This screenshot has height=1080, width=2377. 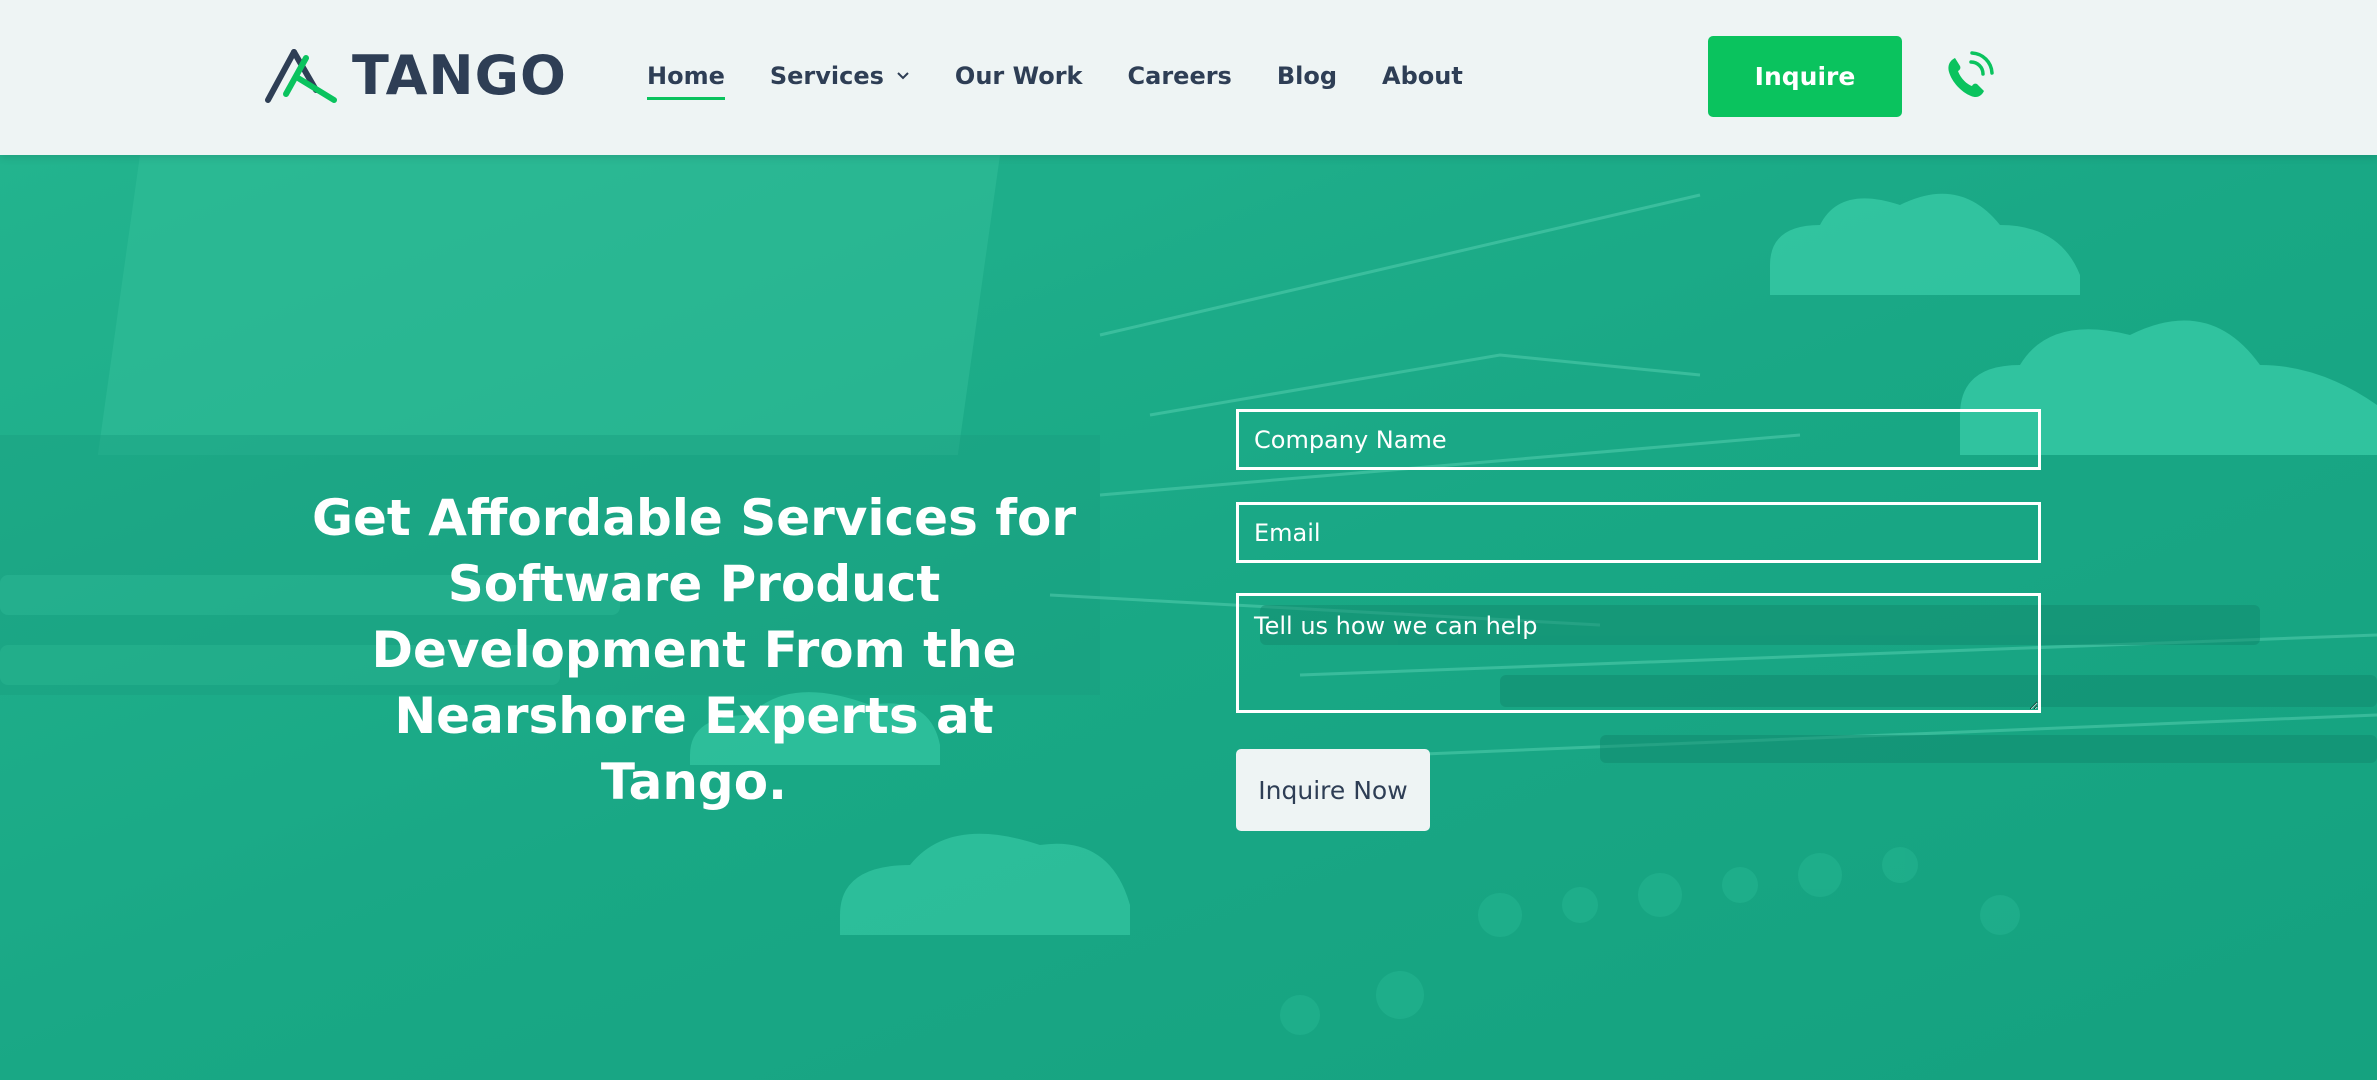 I want to click on logo: TANGO, so click(x=415, y=76).